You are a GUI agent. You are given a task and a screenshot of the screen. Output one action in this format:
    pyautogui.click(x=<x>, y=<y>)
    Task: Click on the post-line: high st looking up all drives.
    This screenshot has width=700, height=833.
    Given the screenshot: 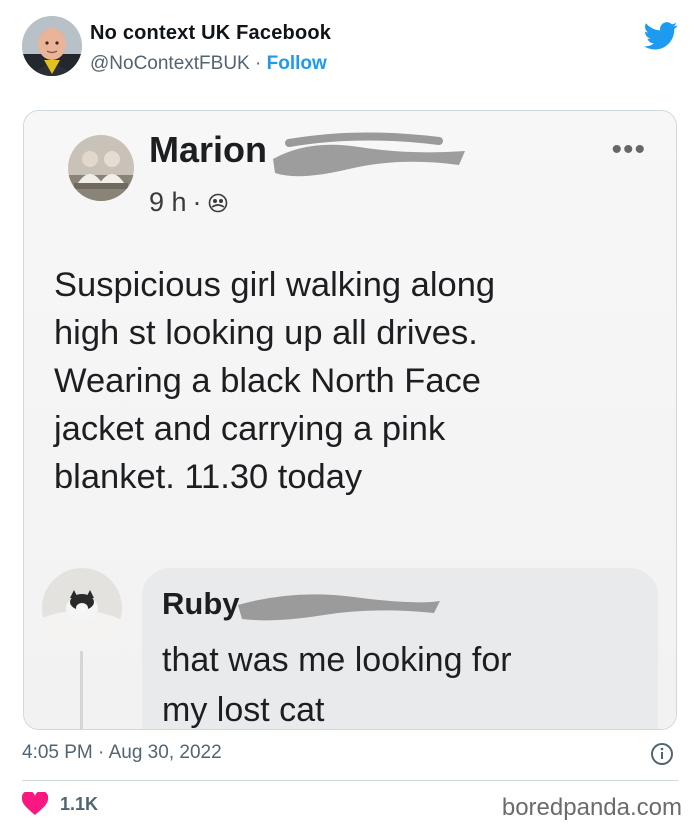 What is the action you would take?
    pyautogui.click(x=266, y=333)
    